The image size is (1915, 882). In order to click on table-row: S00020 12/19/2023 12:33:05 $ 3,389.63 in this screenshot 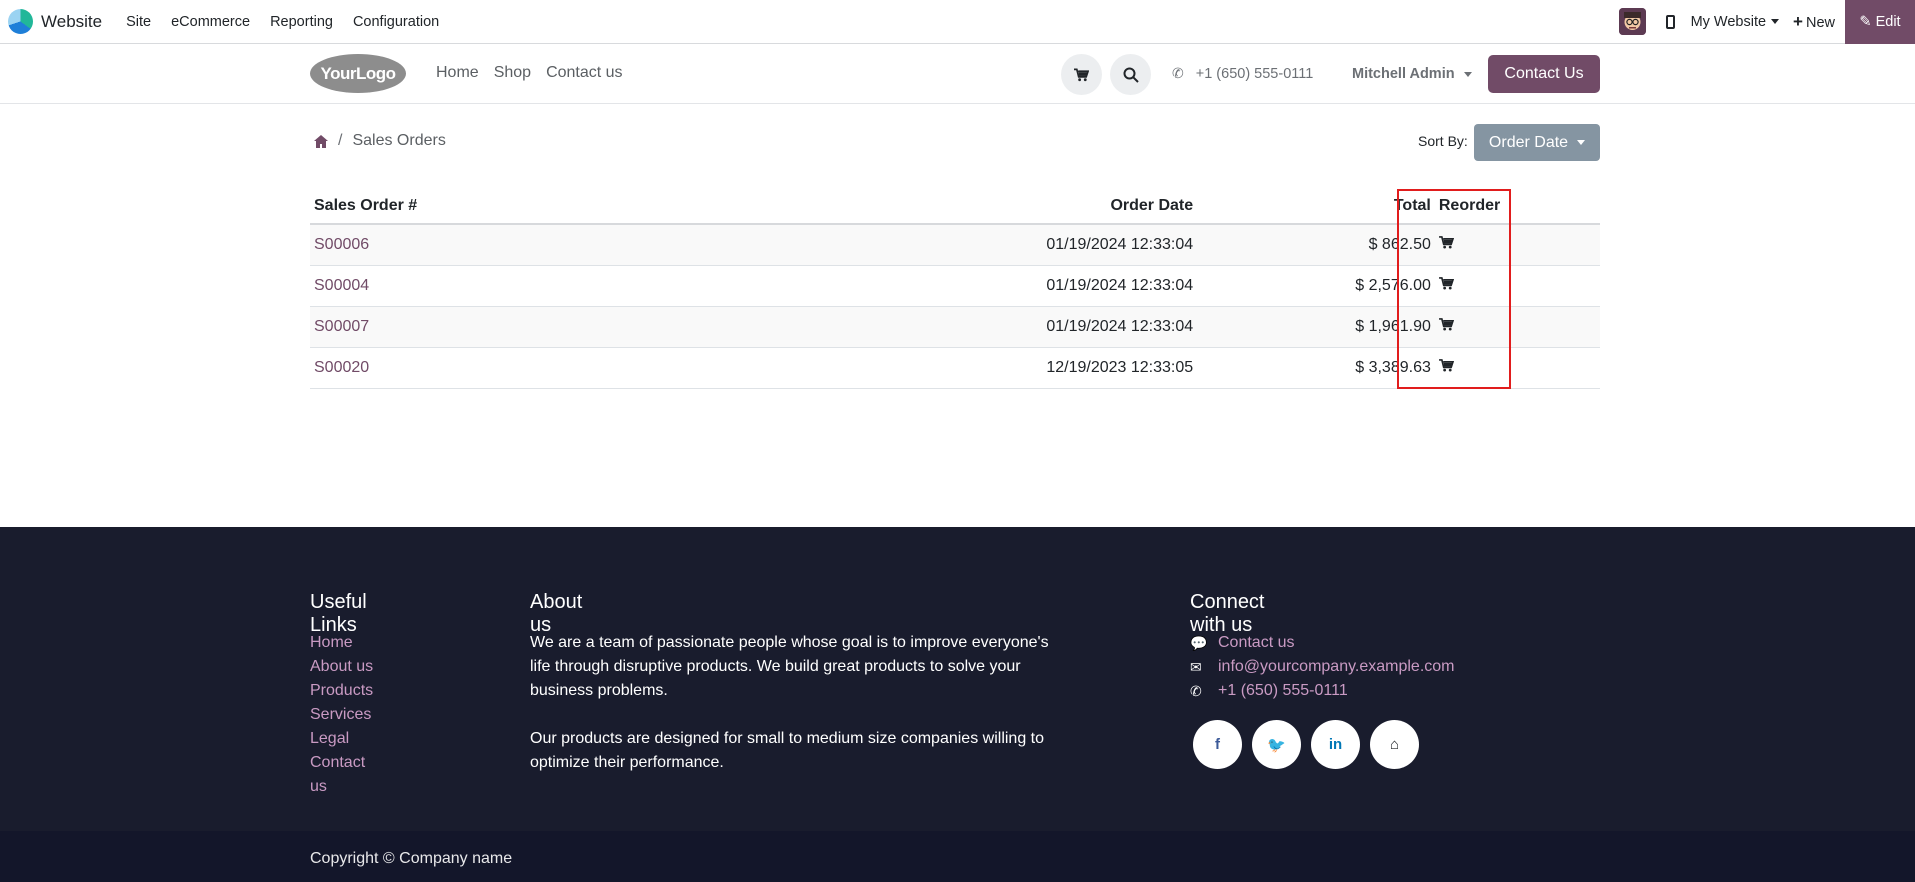, I will do `click(955, 368)`.